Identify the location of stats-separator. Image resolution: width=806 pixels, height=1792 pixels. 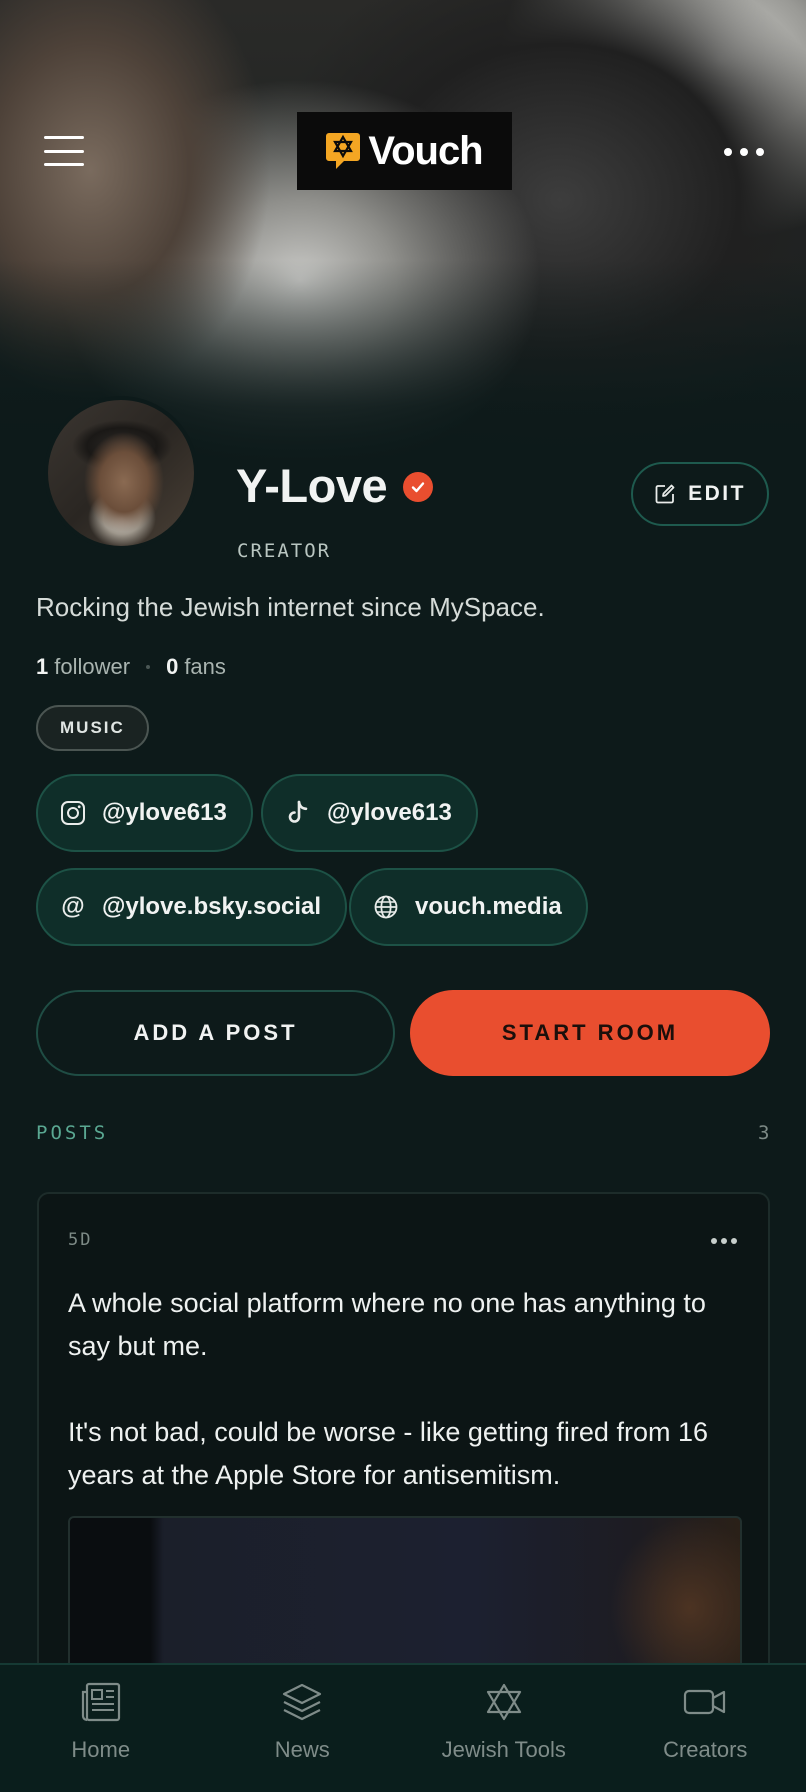
(148, 667).